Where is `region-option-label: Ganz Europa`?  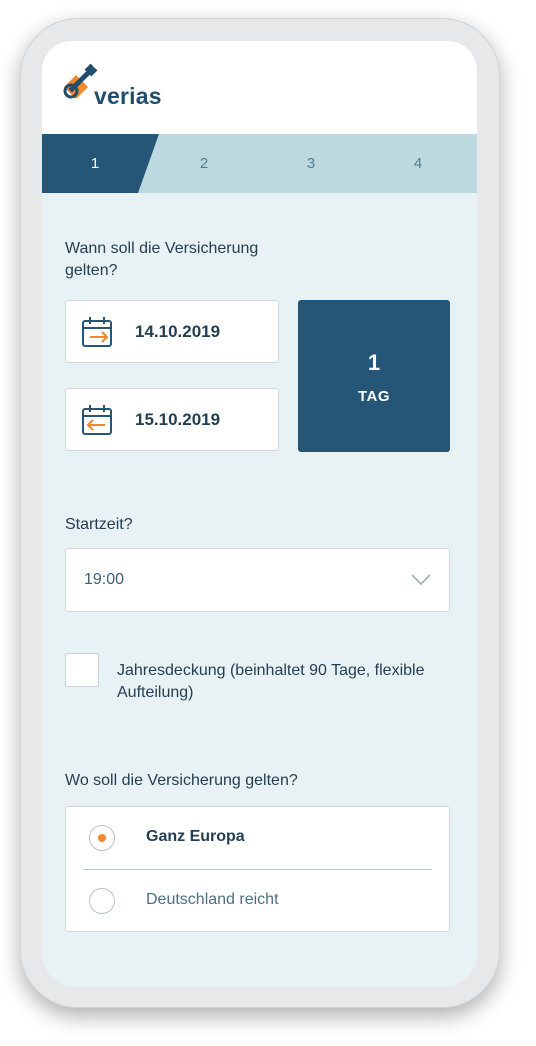
region-option-label: Ganz Europa is located at coordinates (195, 836).